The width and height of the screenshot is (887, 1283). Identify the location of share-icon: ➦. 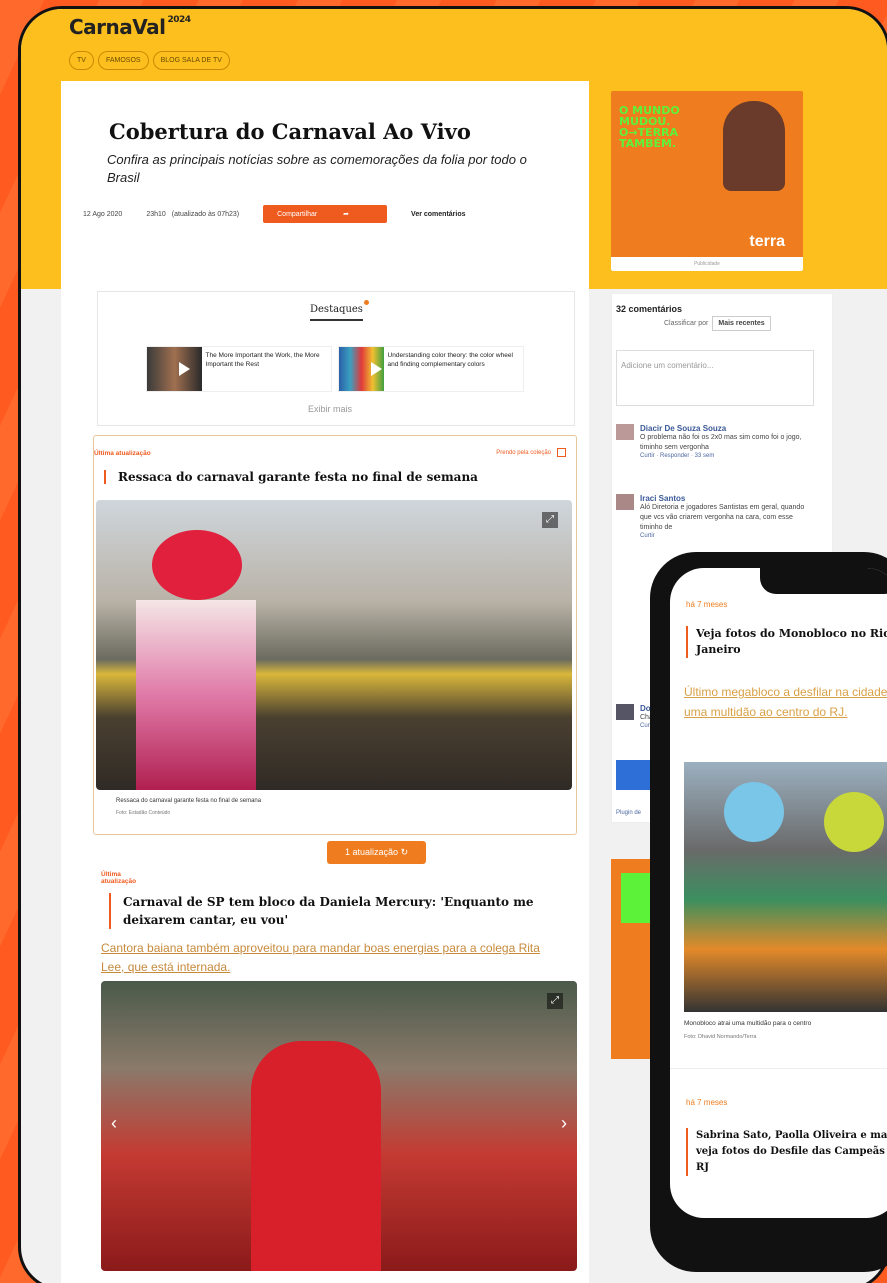
(346, 214).